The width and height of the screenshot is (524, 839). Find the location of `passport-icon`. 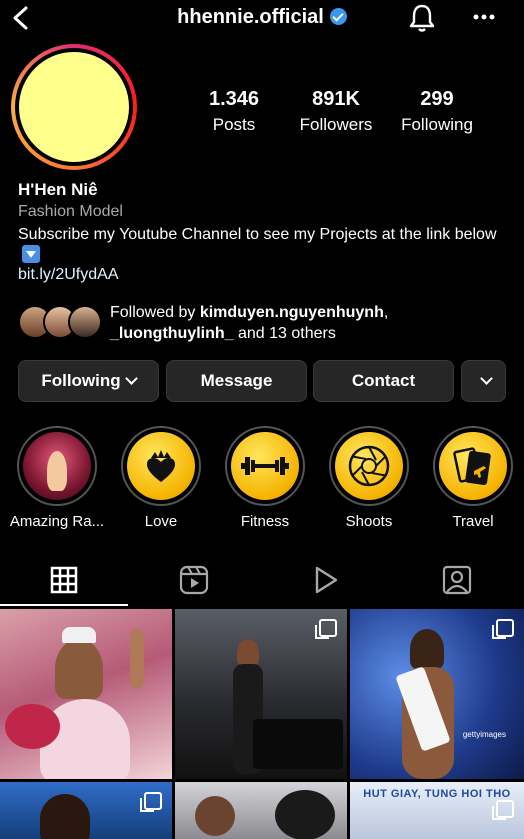

passport-icon is located at coordinates (472, 466).